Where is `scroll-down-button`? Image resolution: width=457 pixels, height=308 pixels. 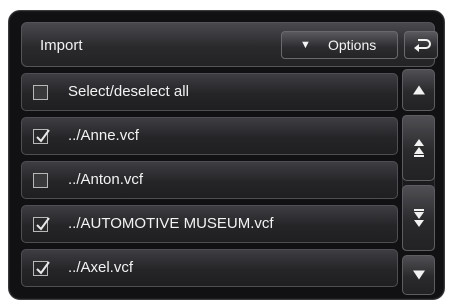 scroll-down-button is located at coordinates (418, 275).